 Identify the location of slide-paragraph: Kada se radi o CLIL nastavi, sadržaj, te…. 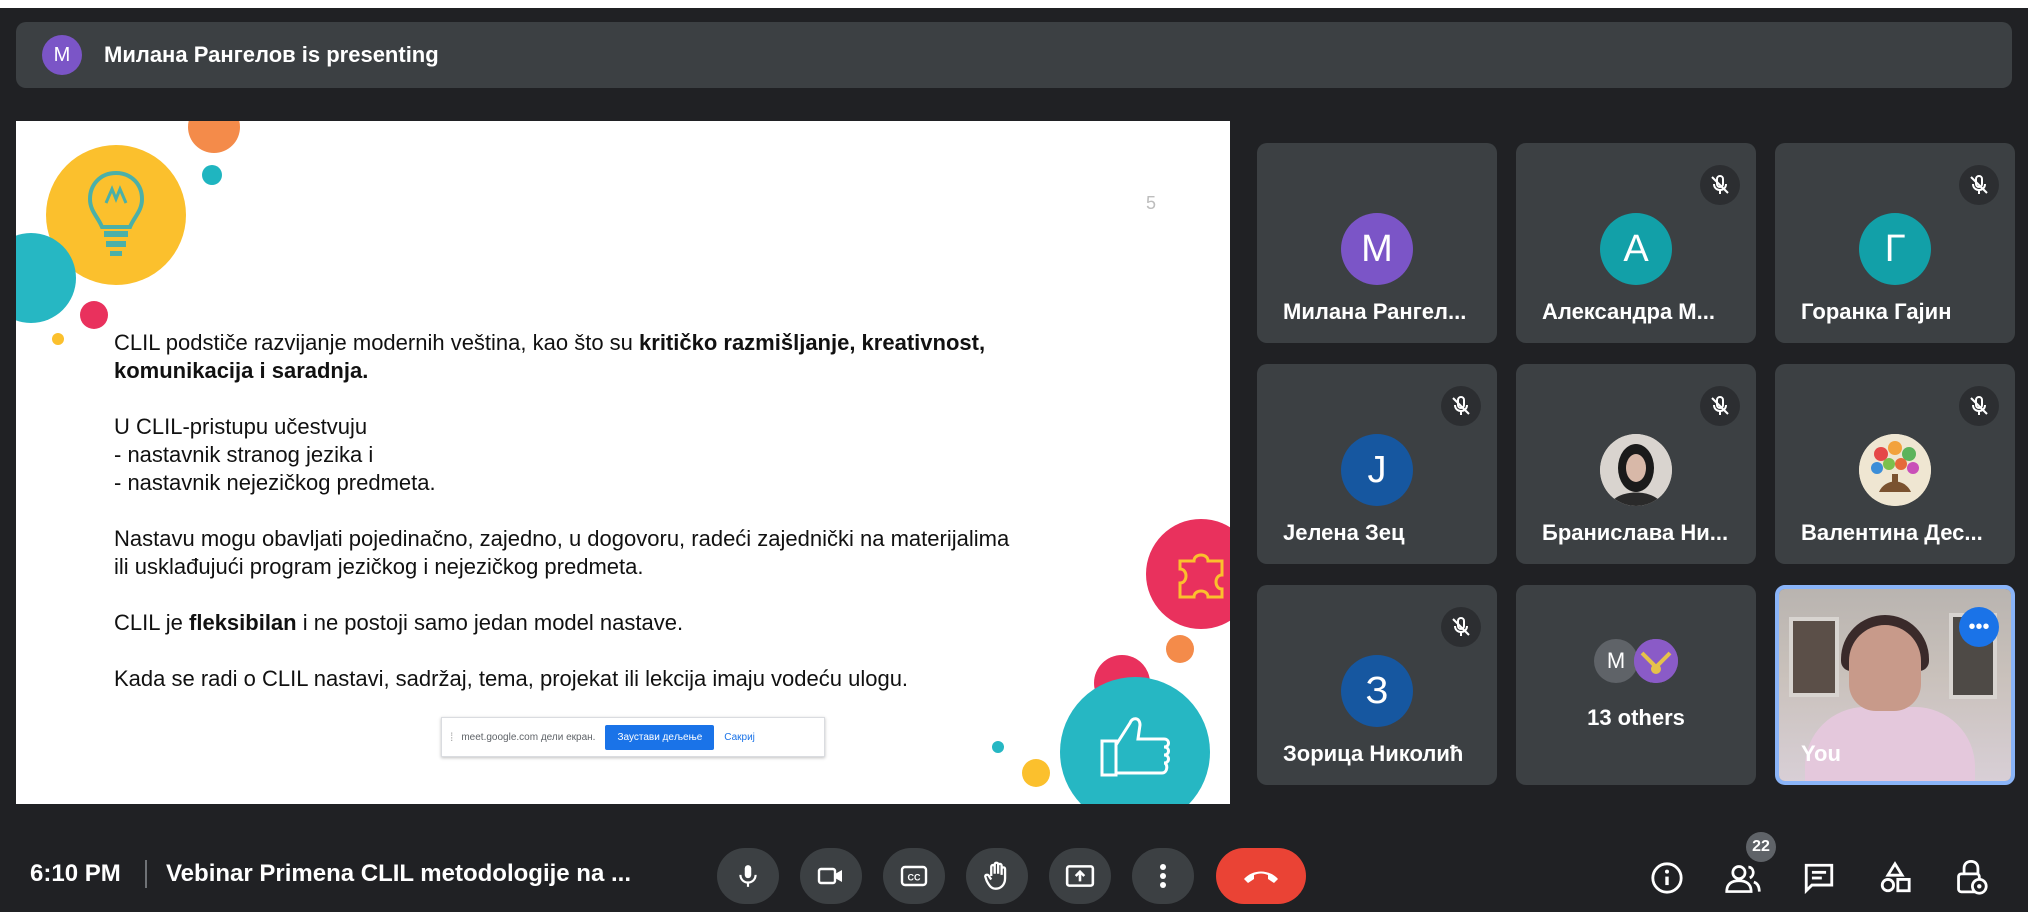
(614, 679).